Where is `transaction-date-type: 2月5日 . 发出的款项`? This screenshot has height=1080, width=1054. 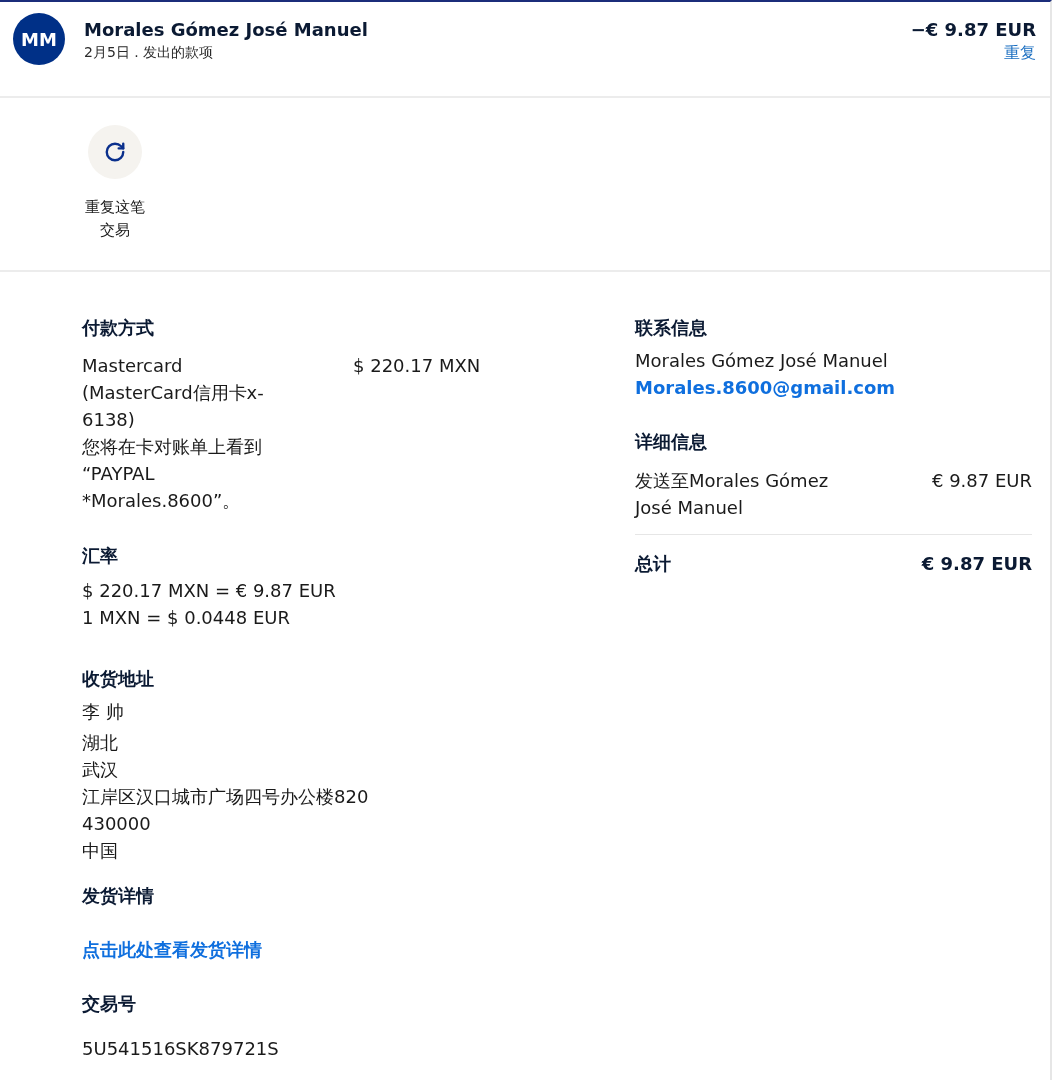
transaction-date-type: 2月5日 . 发出的款项 is located at coordinates (149, 52).